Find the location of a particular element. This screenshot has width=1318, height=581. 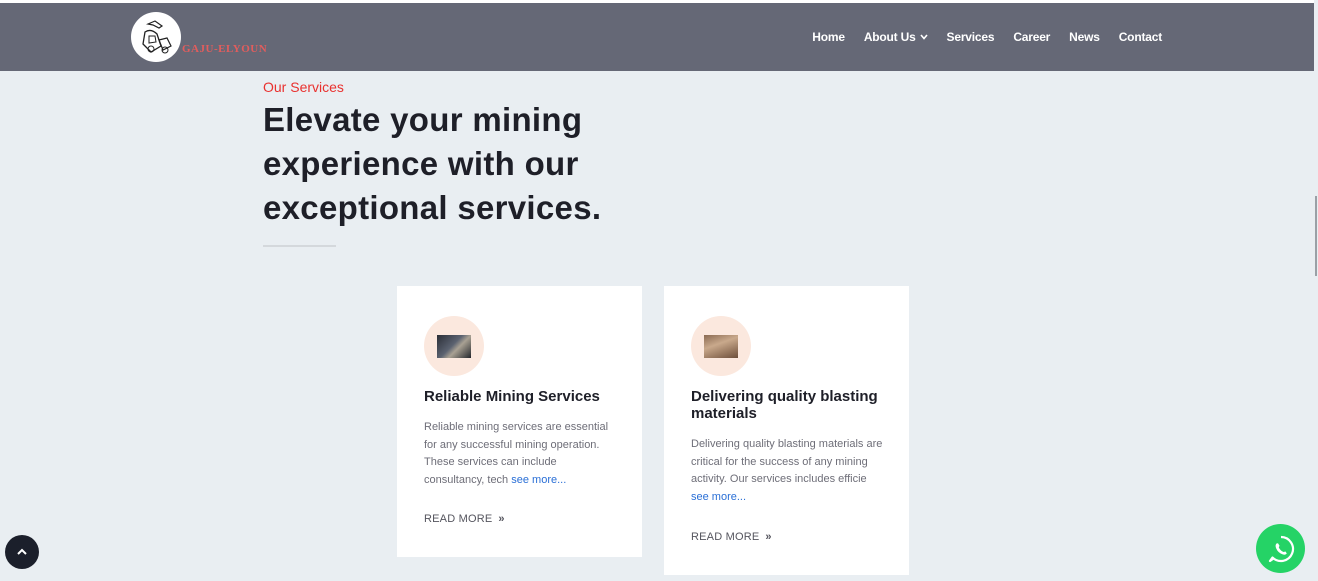

nav-career: Career is located at coordinates (1031, 37).